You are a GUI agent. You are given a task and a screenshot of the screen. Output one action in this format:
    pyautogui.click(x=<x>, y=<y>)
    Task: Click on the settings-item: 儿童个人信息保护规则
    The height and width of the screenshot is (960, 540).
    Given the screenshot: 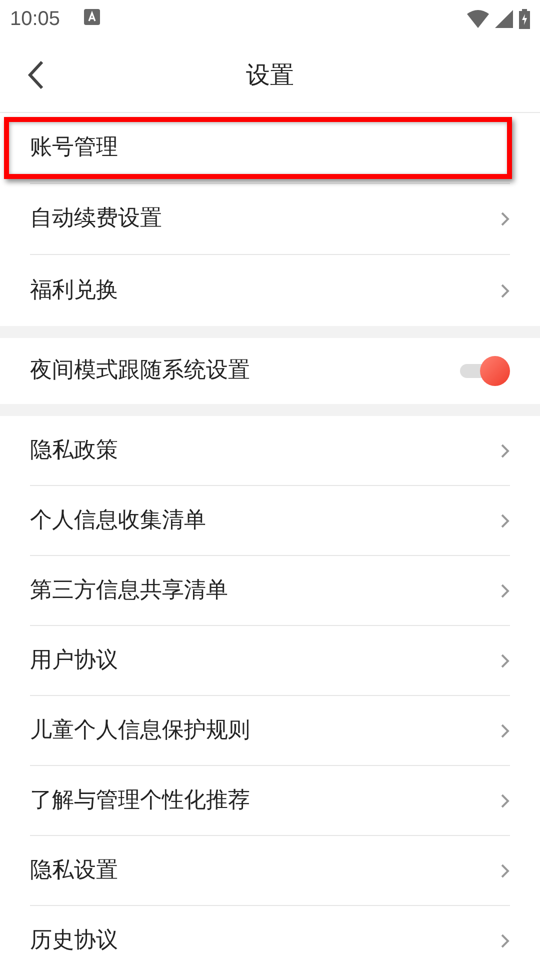 What is the action you would take?
    pyautogui.click(x=140, y=731)
    